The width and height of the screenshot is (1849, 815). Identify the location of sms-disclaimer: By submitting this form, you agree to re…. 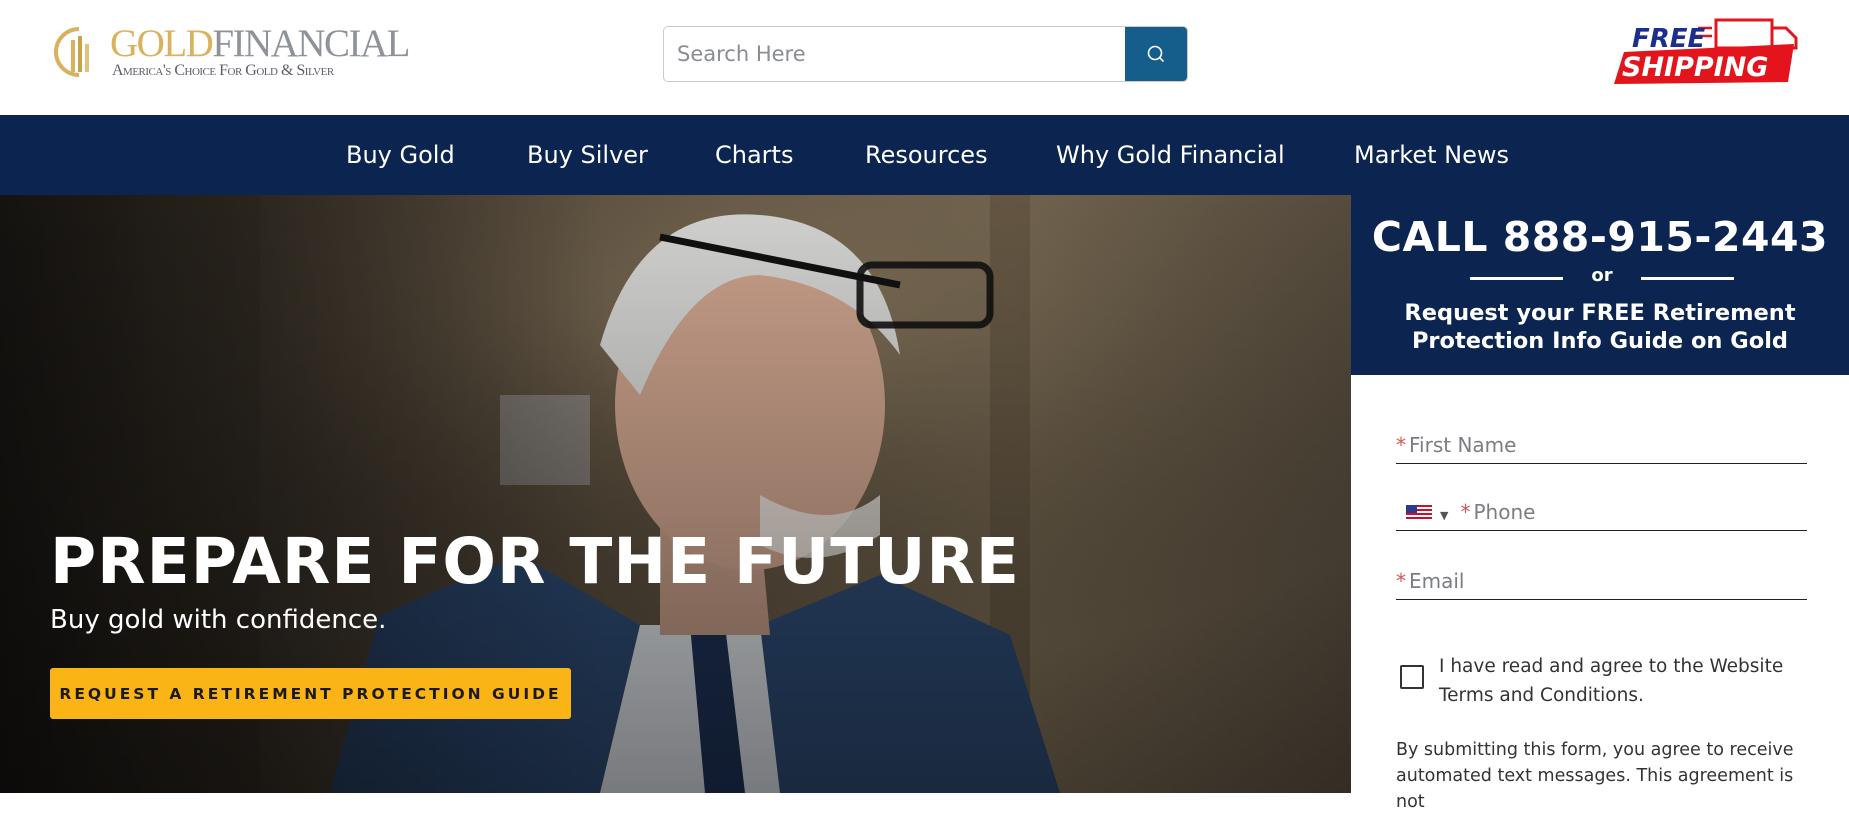
(1595, 776).